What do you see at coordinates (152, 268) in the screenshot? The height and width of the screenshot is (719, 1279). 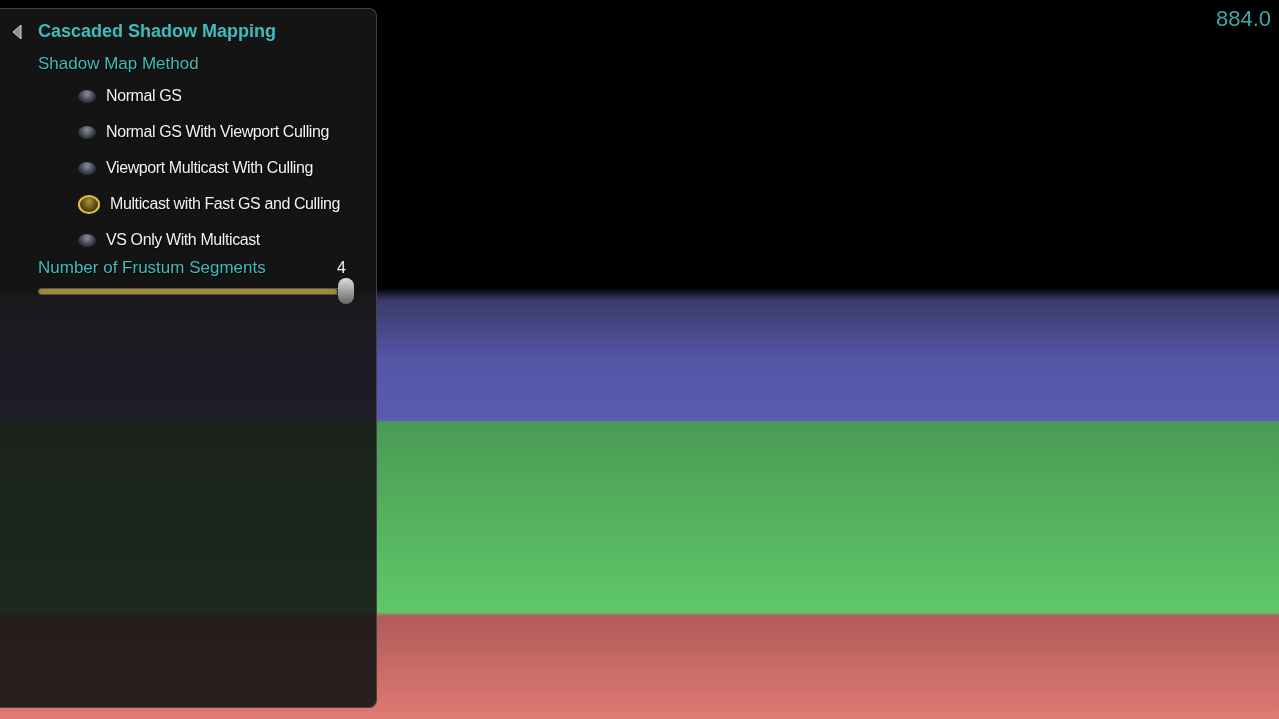 I see `slider-label: Number of Frustum Segments` at bounding box center [152, 268].